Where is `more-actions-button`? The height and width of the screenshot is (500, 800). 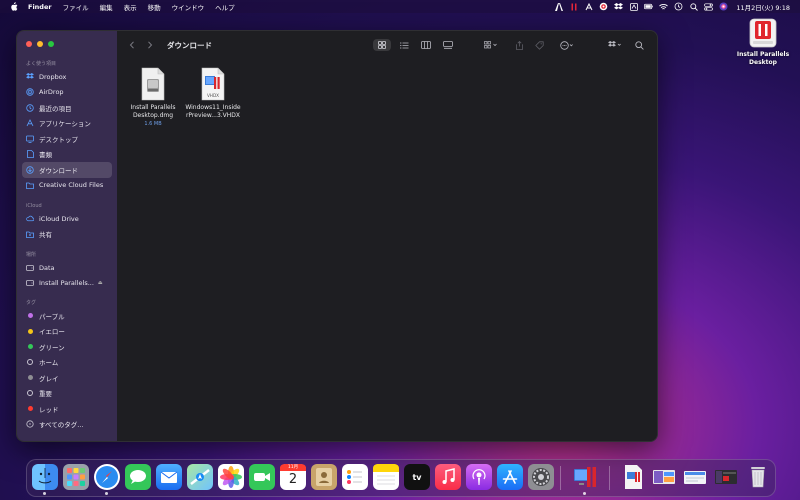
more-actions-button is located at coordinates (567, 45).